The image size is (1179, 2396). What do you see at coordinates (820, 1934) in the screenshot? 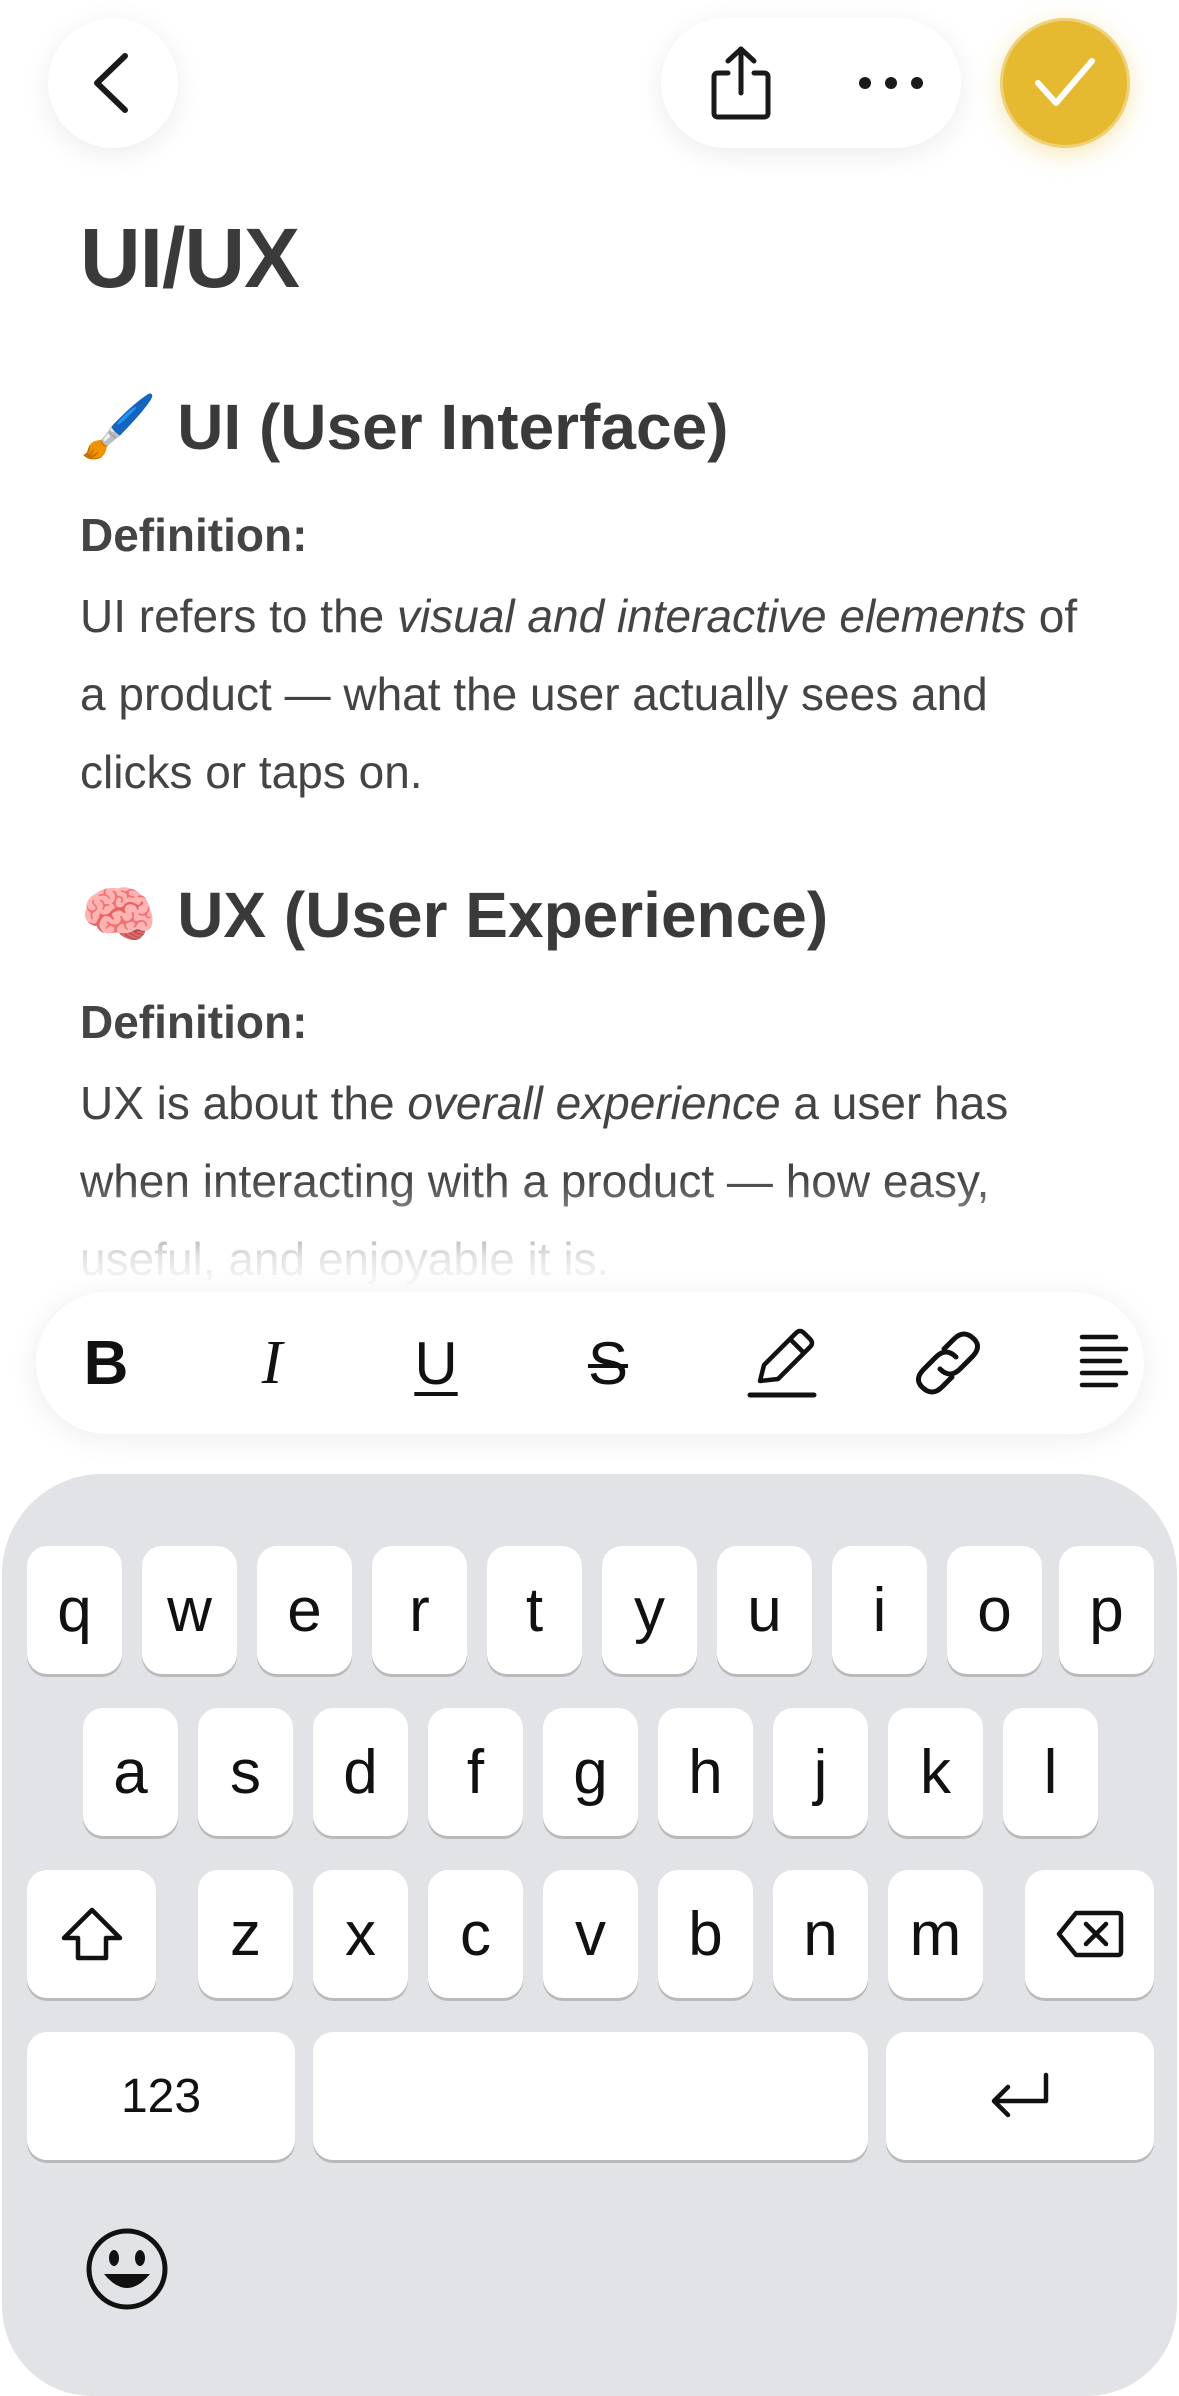
I see `key-n: n` at bounding box center [820, 1934].